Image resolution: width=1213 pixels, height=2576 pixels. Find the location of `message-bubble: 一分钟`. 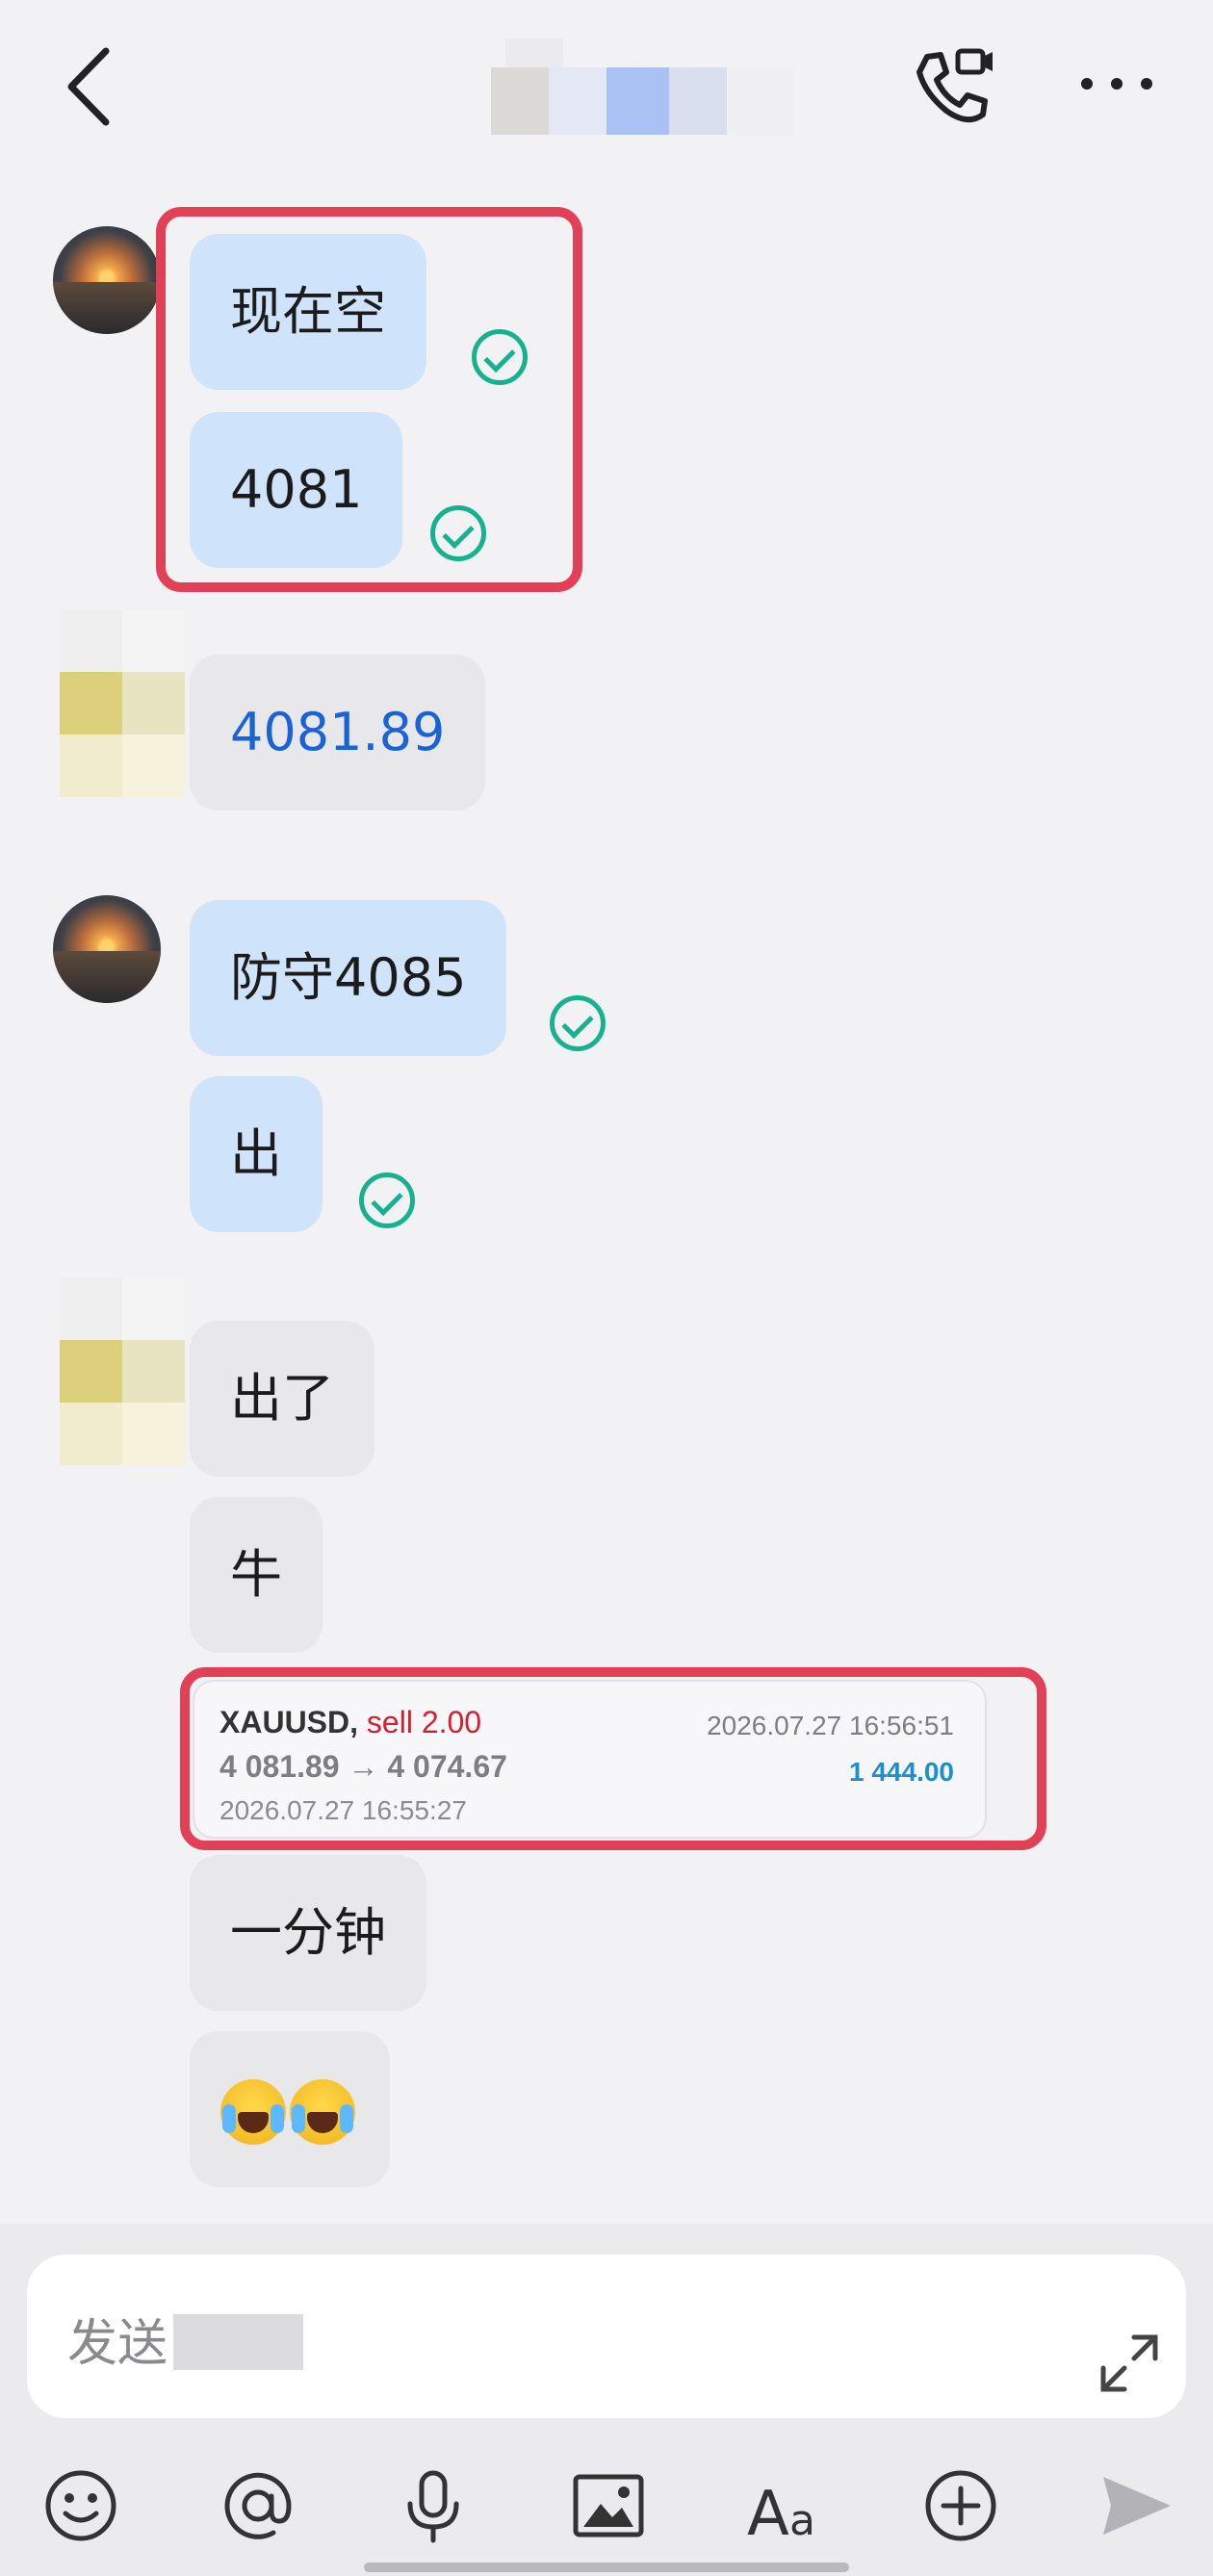

message-bubble: 一分钟 is located at coordinates (308, 1933).